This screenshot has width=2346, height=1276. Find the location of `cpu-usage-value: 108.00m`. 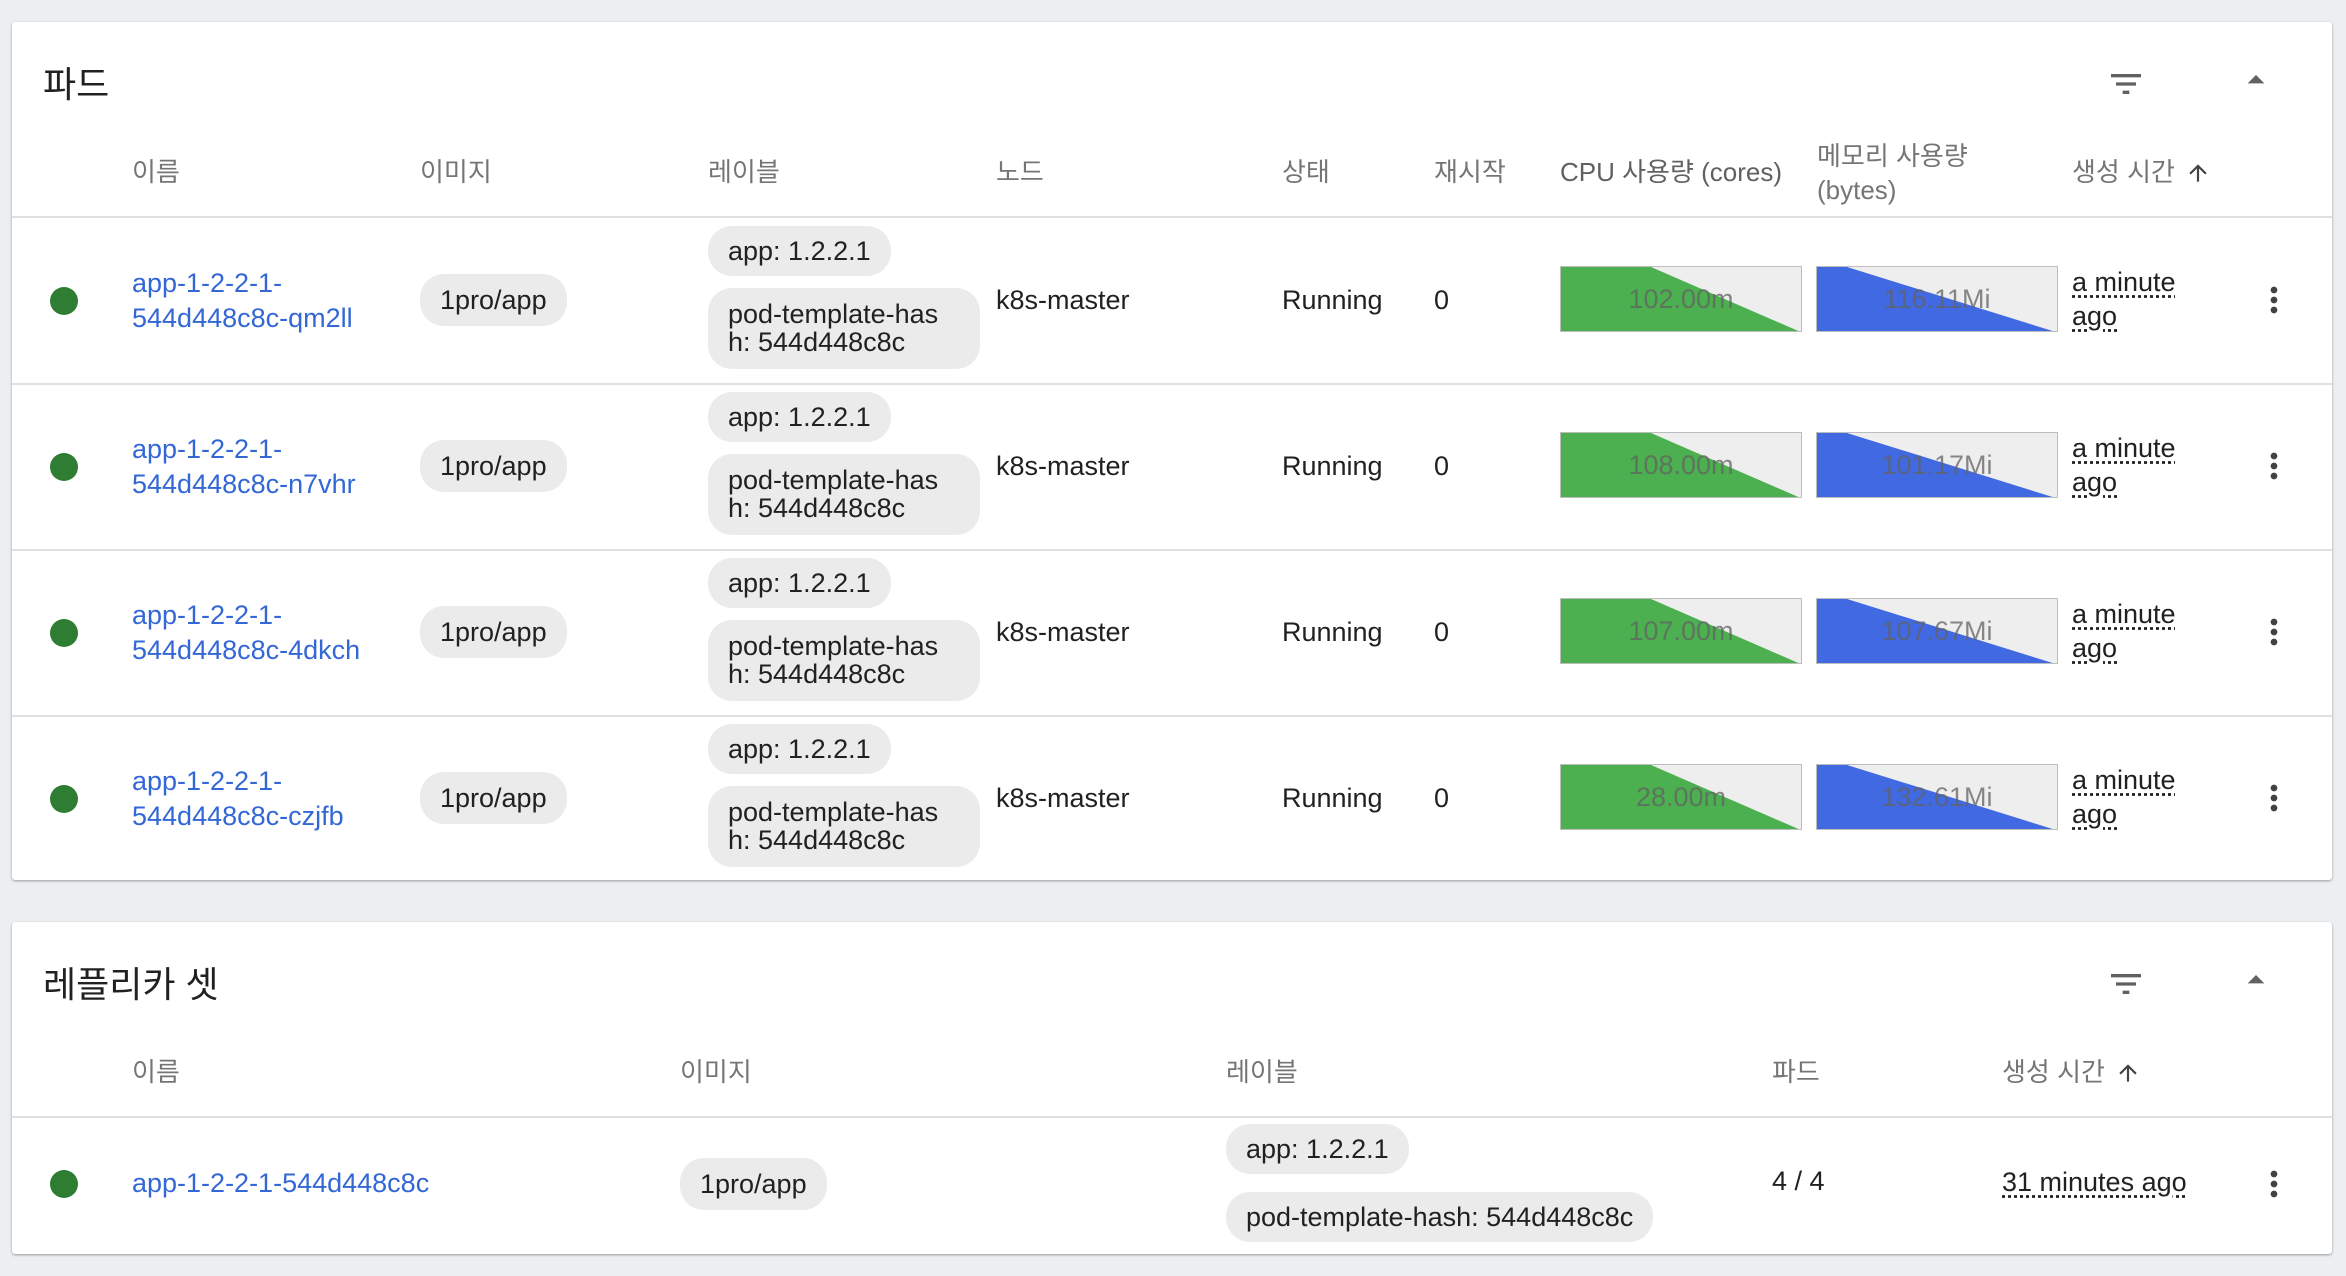

cpu-usage-value: 108.00m is located at coordinates (1681, 464).